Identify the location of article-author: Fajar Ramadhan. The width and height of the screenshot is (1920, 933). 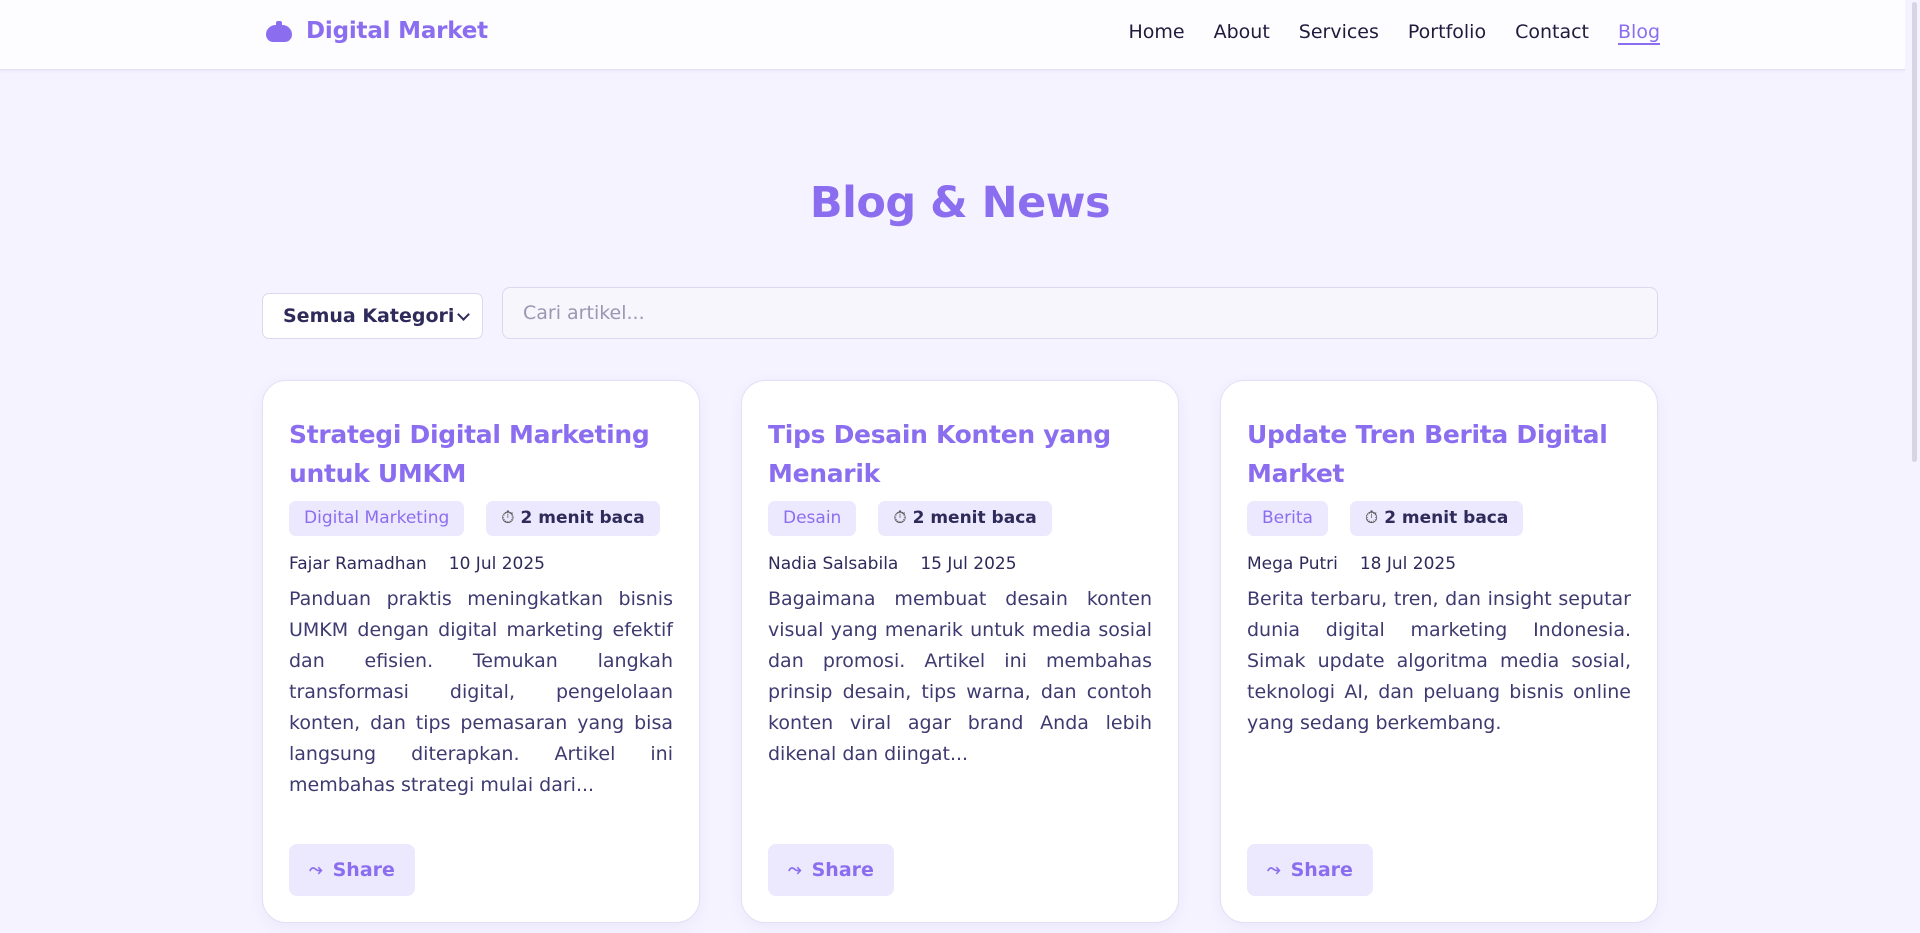
(358, 564).